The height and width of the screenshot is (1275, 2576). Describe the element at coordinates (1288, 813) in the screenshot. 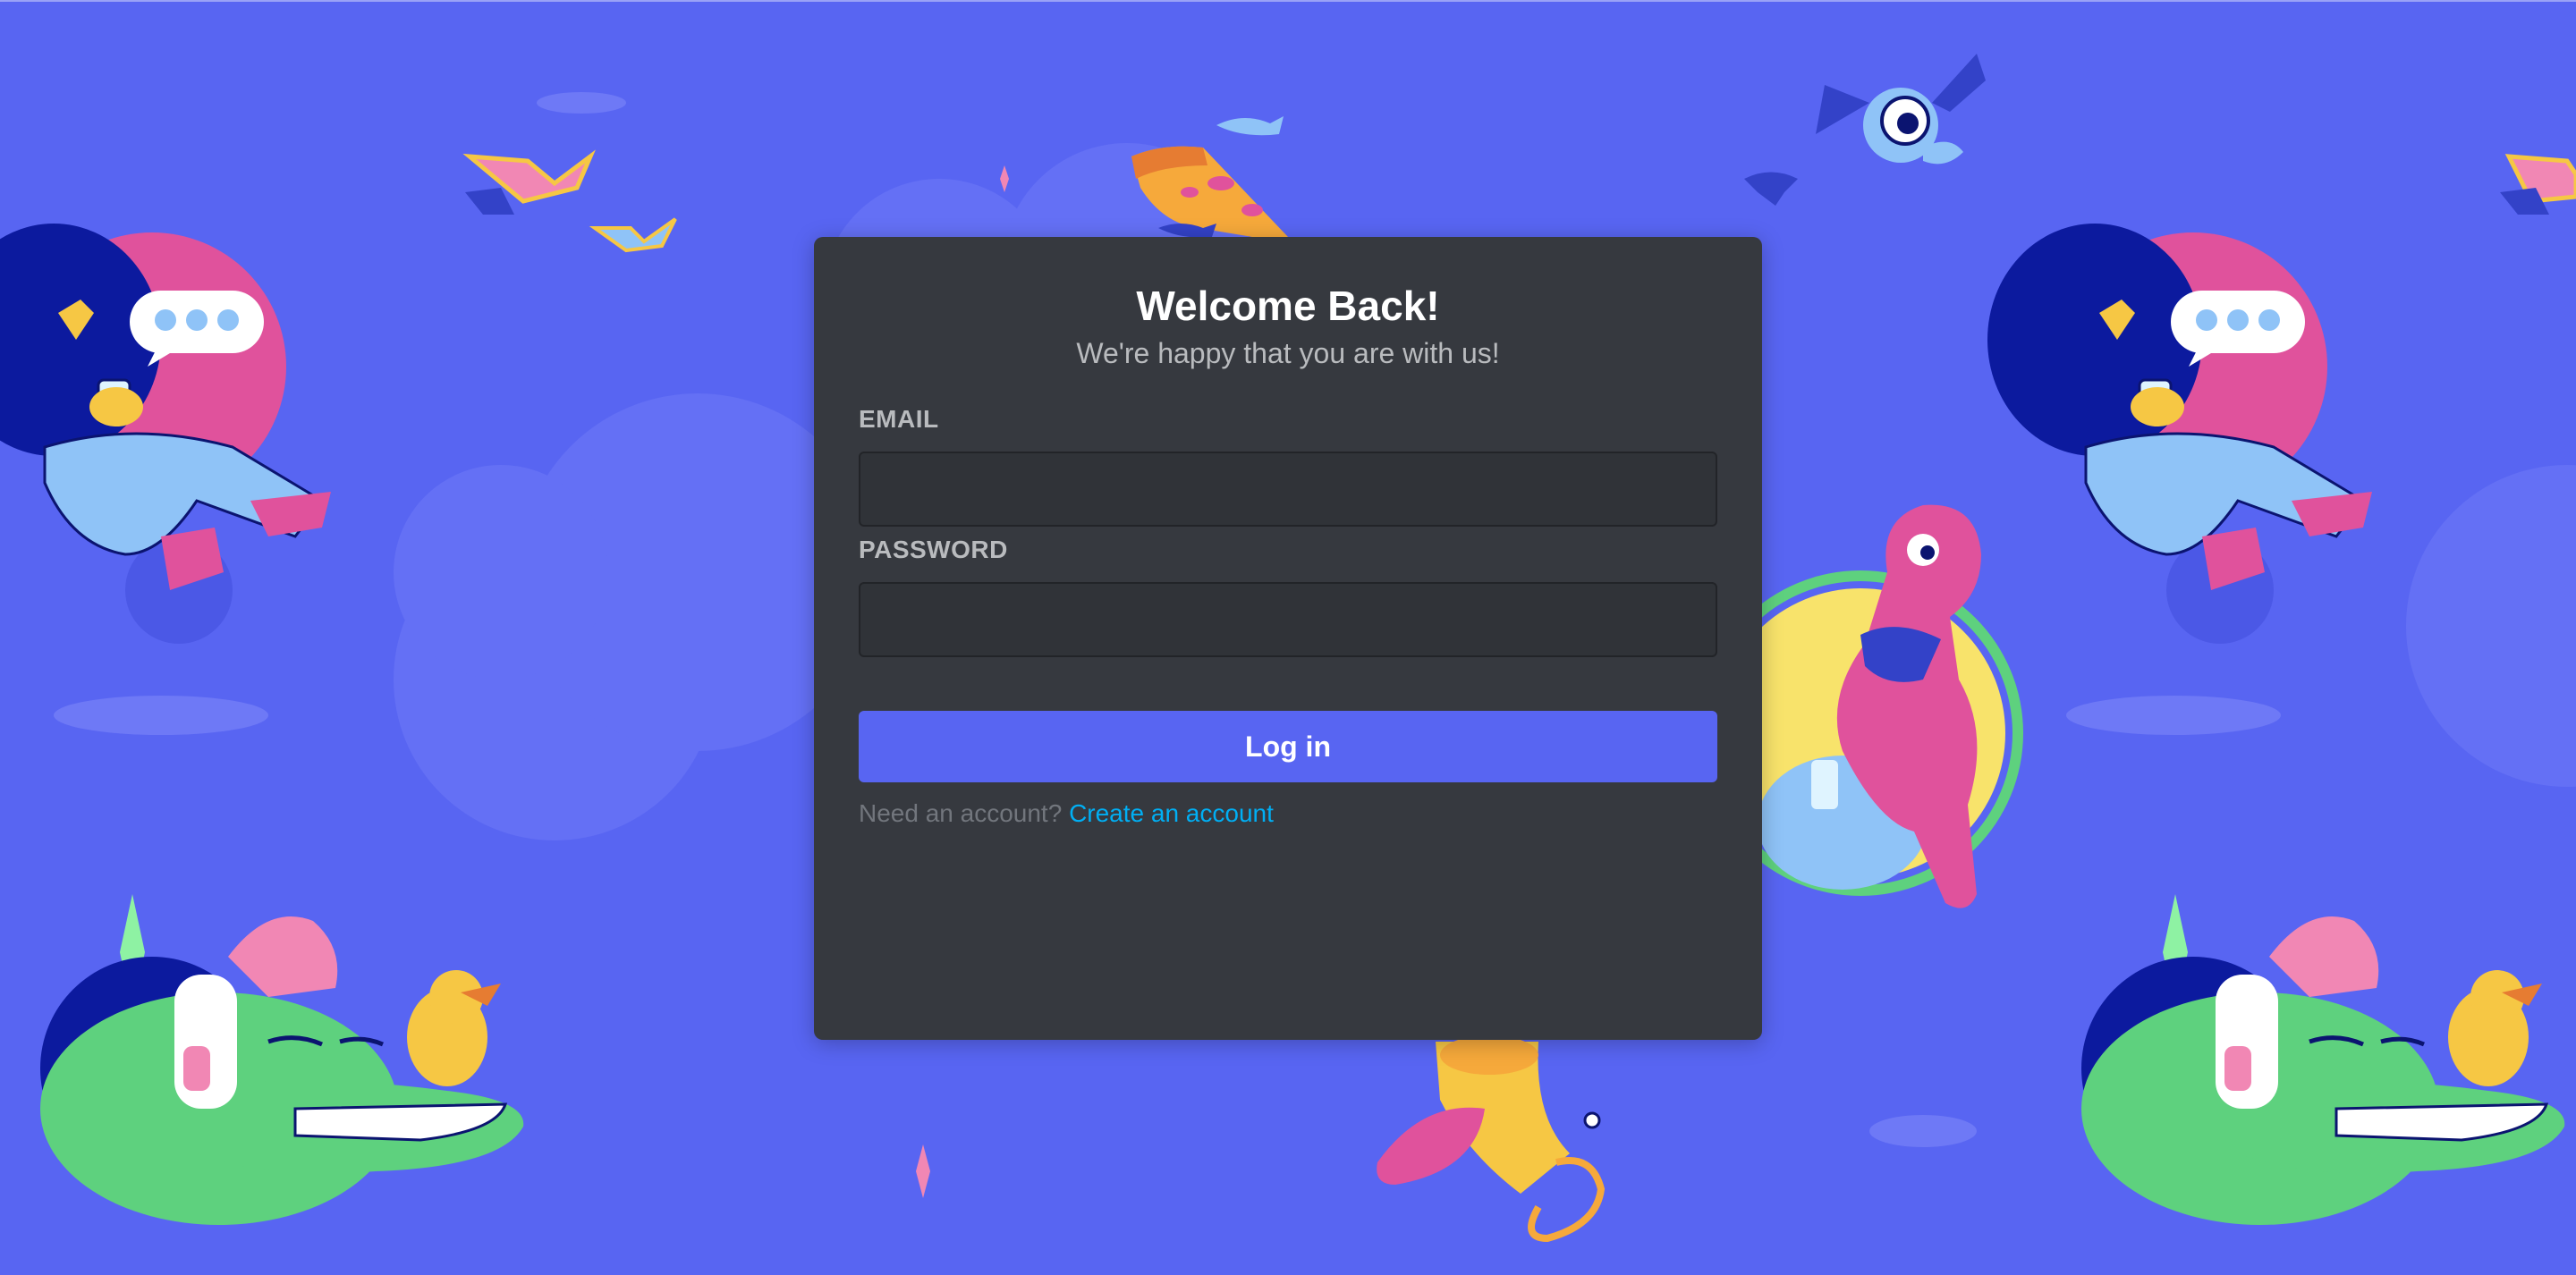

I see `register-prompt-row: Need an account? Create an account` at that location.